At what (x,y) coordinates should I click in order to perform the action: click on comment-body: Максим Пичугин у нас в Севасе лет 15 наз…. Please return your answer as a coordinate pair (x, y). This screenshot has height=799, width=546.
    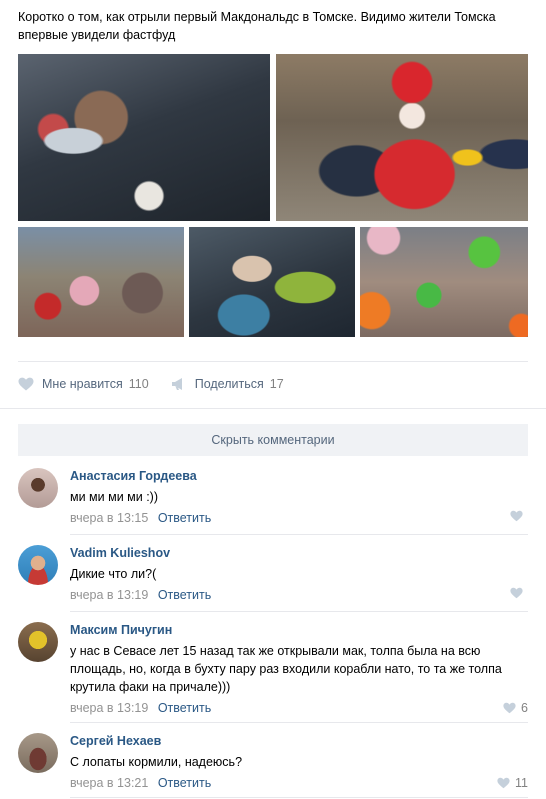
    Looking at the image, I should click on (299, 669).